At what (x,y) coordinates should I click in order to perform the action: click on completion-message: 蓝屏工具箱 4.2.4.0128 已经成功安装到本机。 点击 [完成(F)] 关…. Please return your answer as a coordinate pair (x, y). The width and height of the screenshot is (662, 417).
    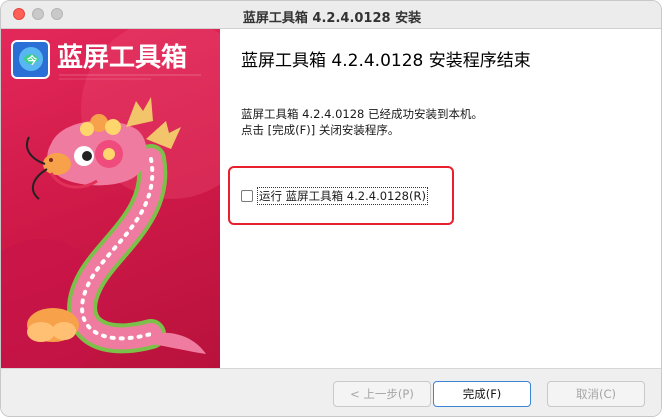
    Looking at the image, I should click on (362, 122).